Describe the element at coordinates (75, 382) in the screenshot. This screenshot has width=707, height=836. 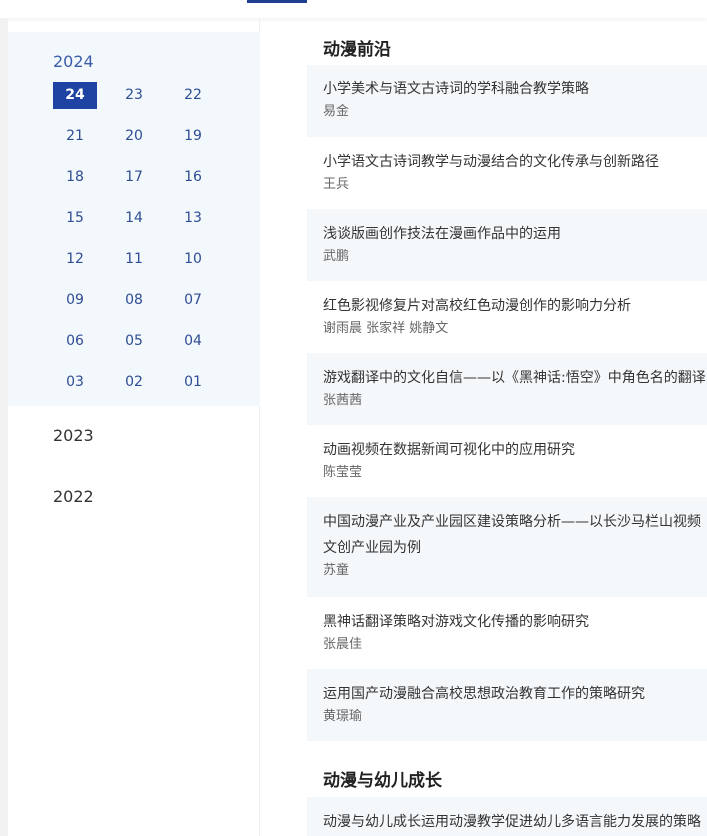
I see `issue-03: 03` at that location.